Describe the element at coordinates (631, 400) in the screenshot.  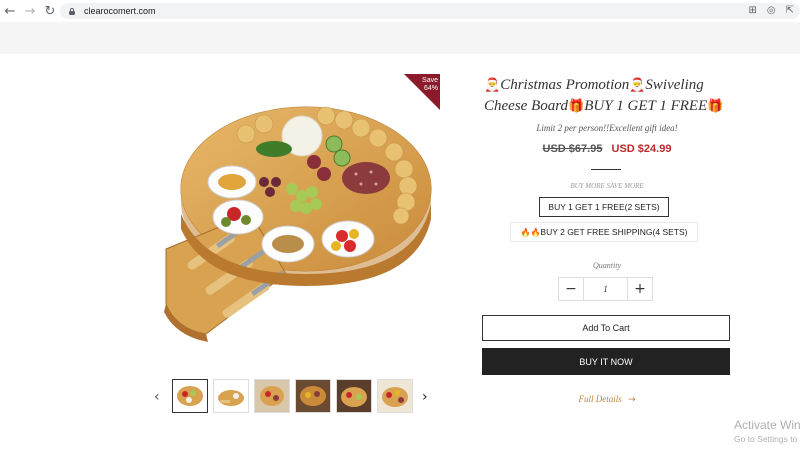
I see `arrow-right-icon: →` at that location.